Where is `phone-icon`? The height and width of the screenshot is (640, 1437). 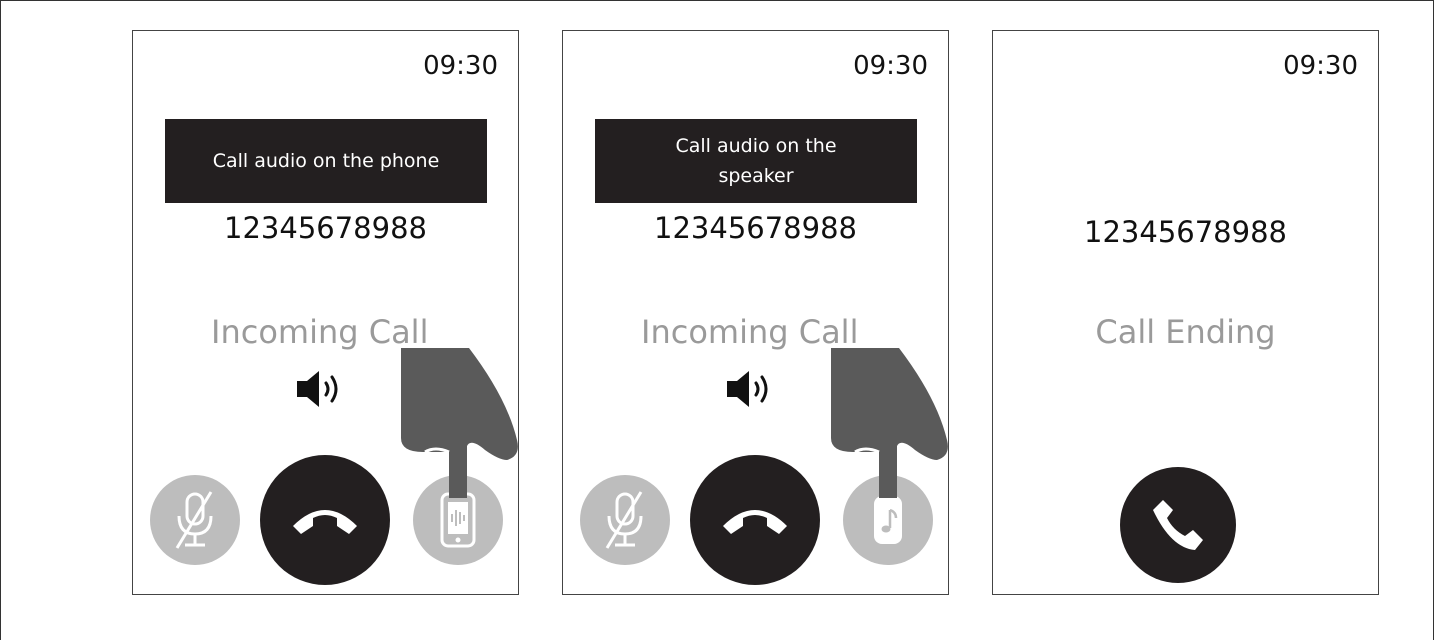 phone-icon is located at coordinates (1178, 525).